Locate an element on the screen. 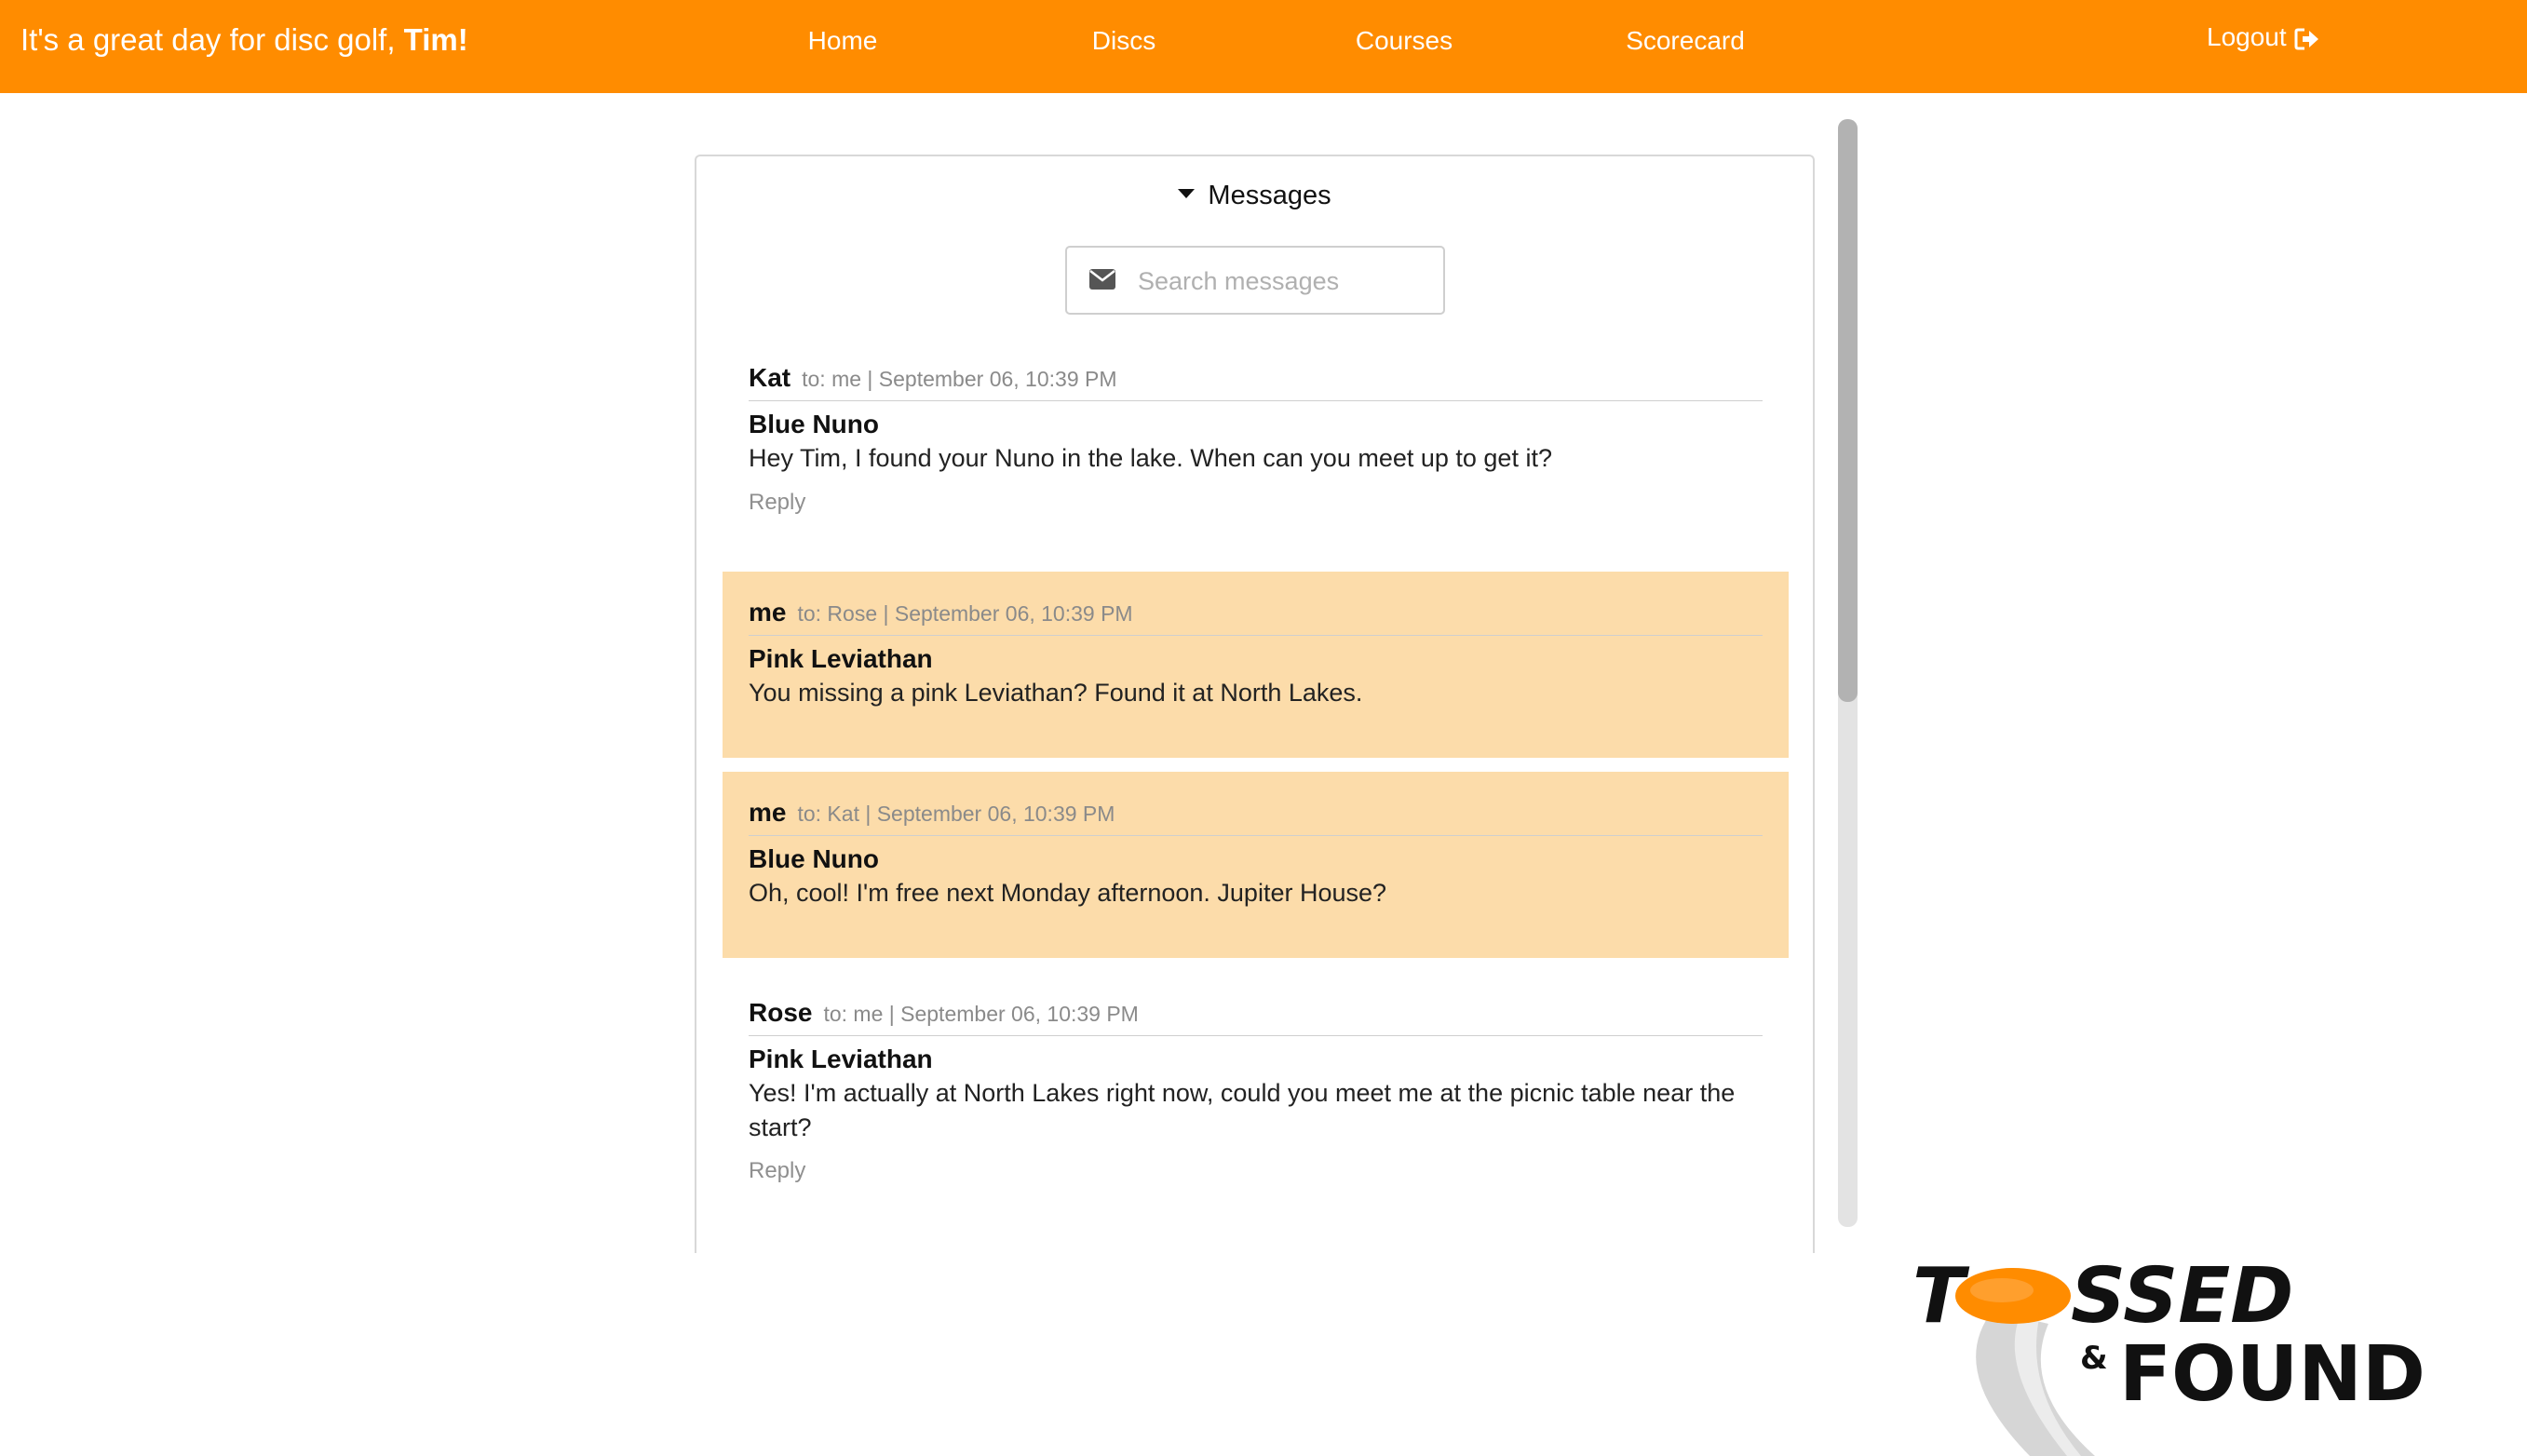  logo-word-ssed: SSED is located at coordinates (2182, 1300).